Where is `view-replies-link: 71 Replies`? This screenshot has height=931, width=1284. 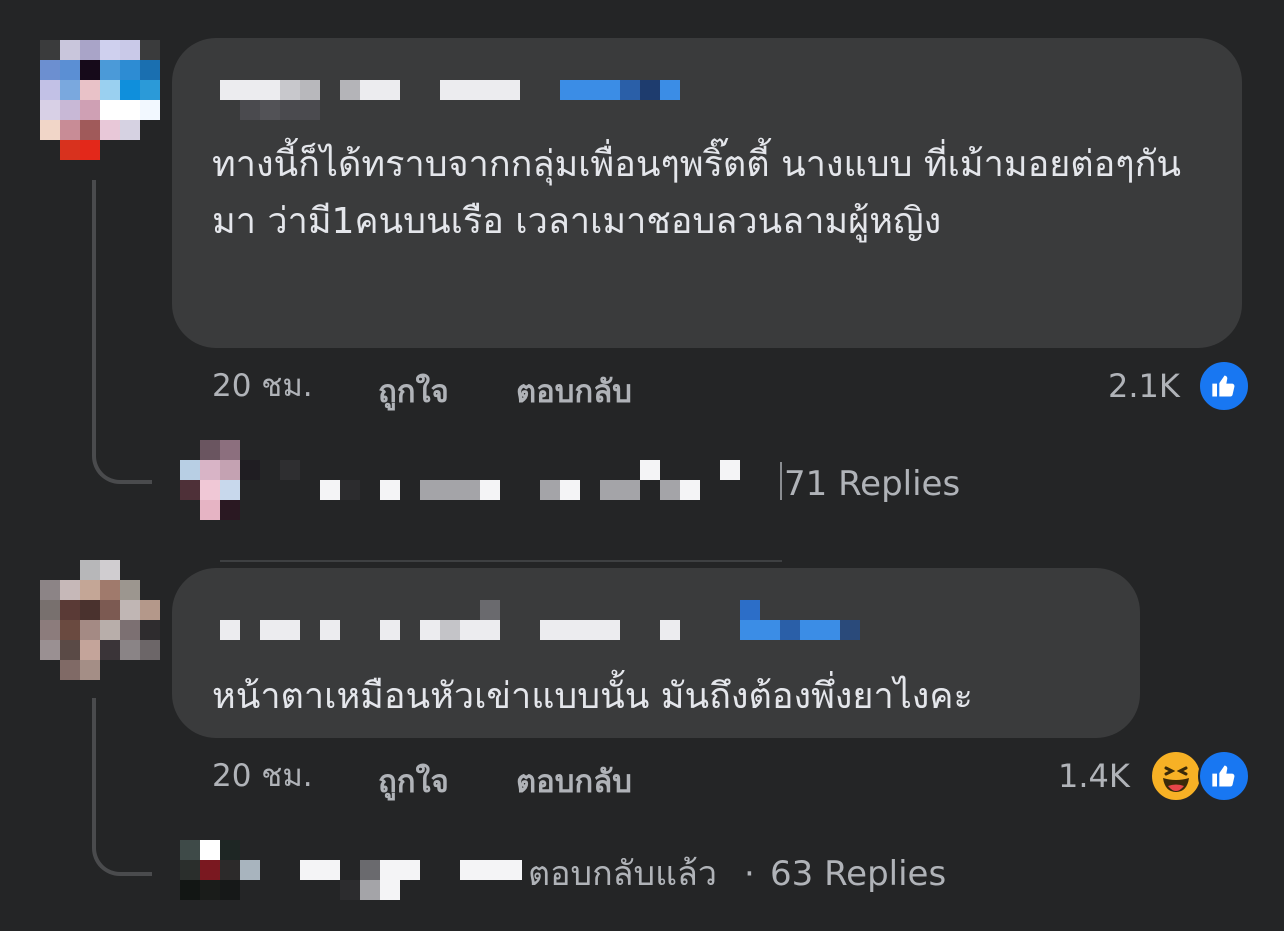
view-replies-link: 71 Replies is located at coordinates (872, 484).